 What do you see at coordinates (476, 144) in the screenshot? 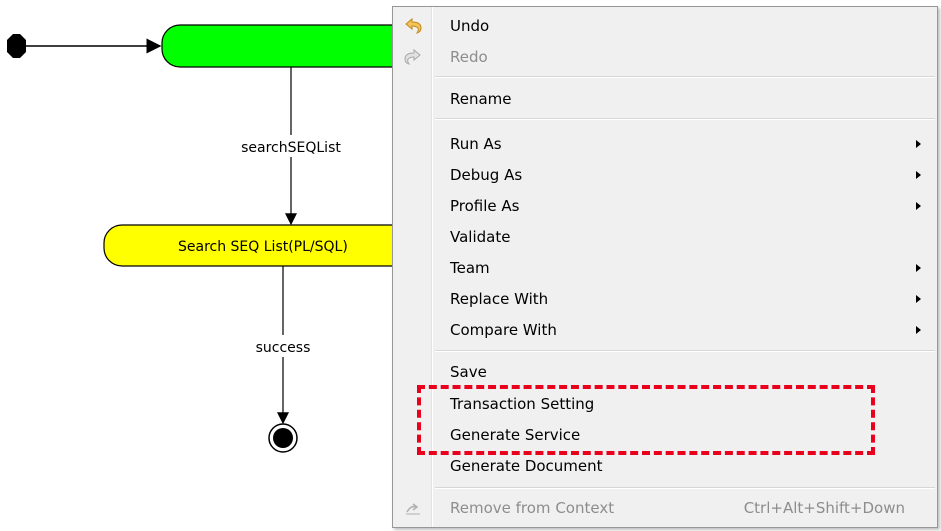
I see `menu-label-run-as: Run As` at bounding box center [476, 144].